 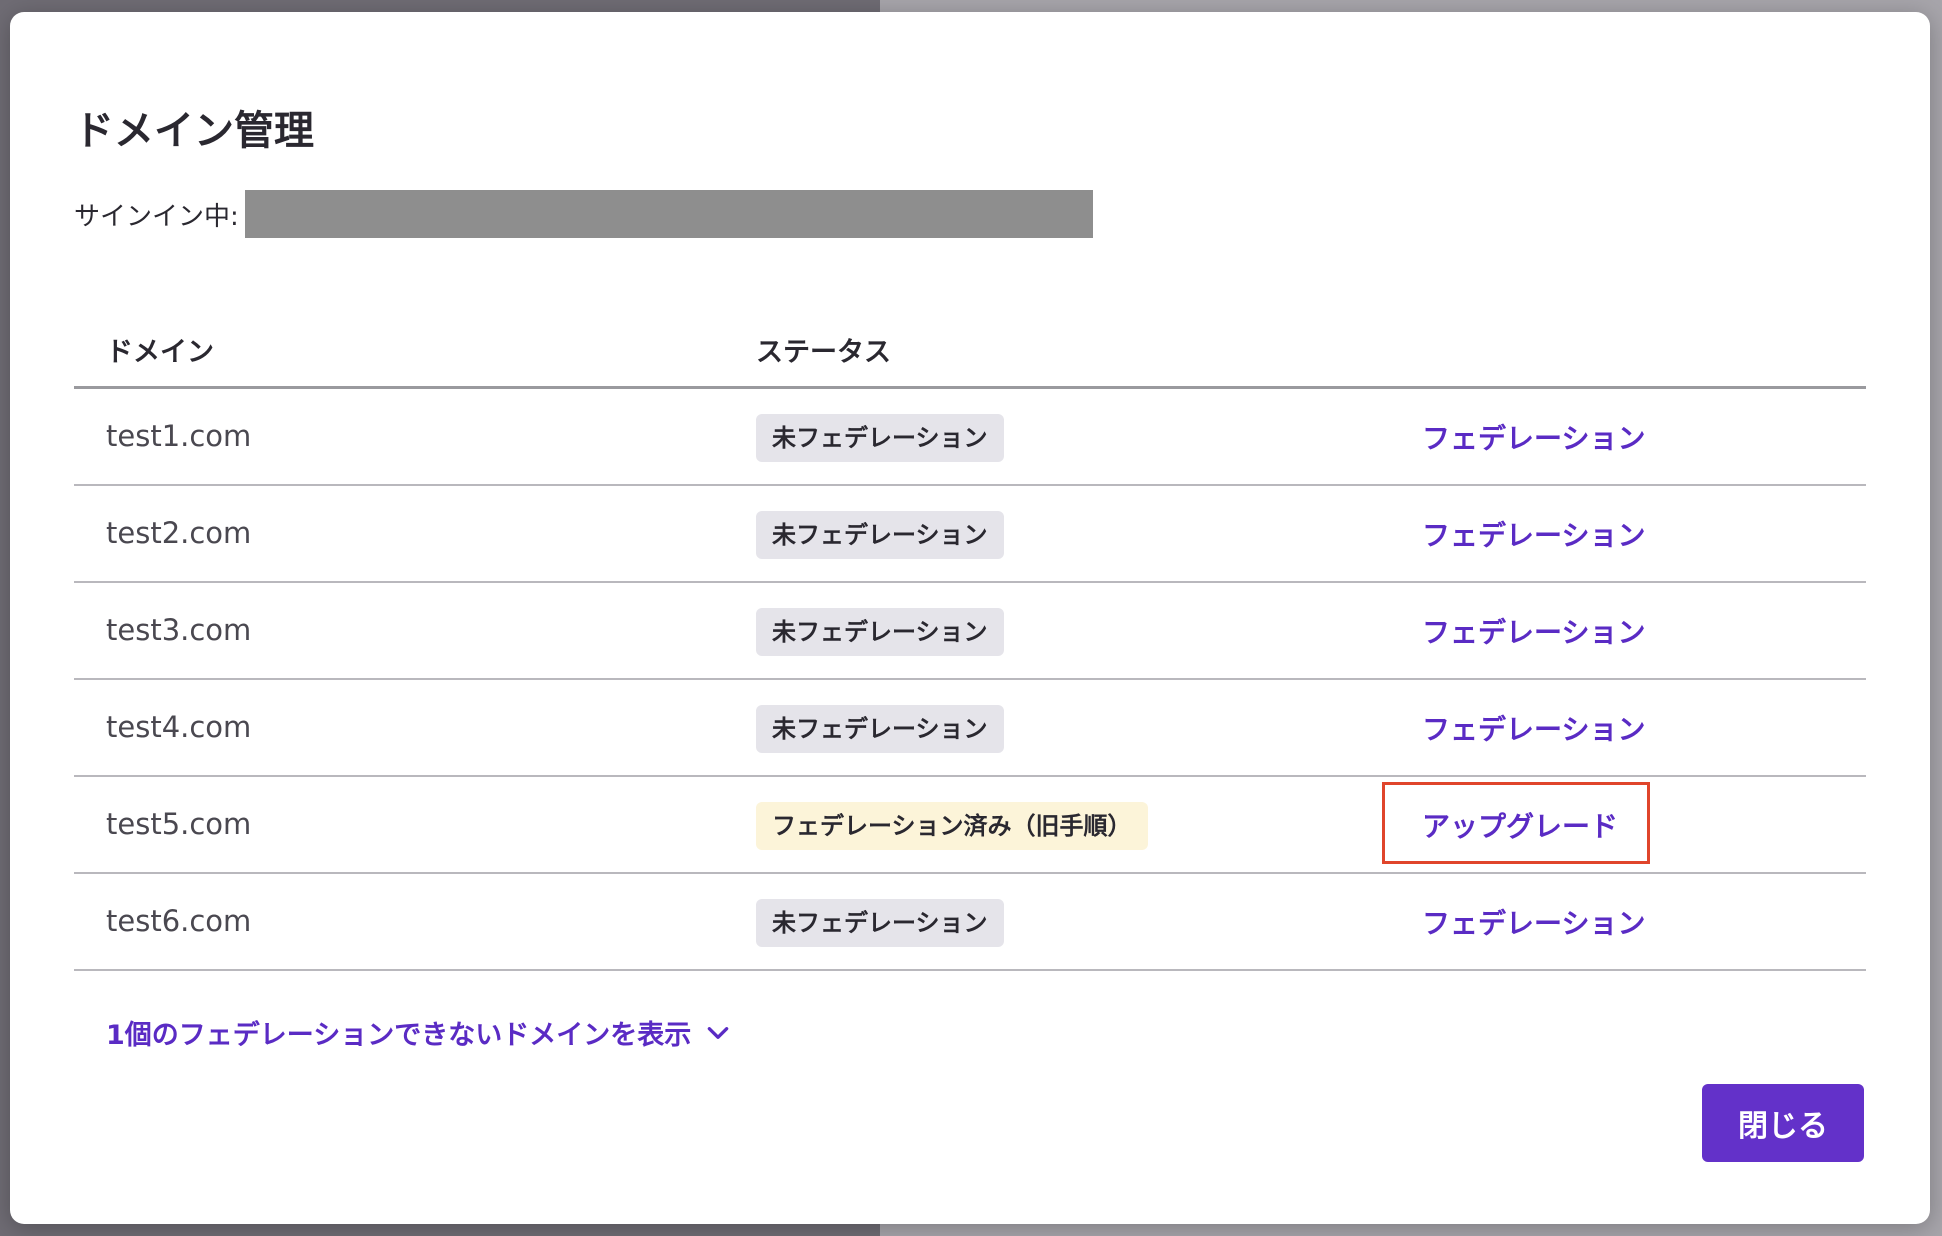 I want to click on column-header-status: ステータス, so click(x=823, y=352).